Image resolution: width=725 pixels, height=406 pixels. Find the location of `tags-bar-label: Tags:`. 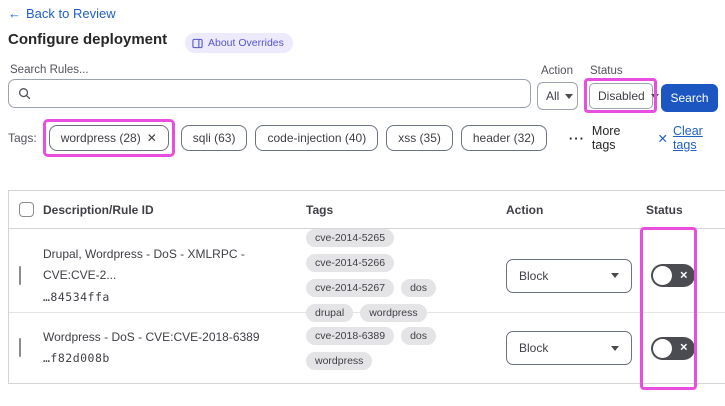

tags-bar-label: Tags: is located at coordinates (22, 138).